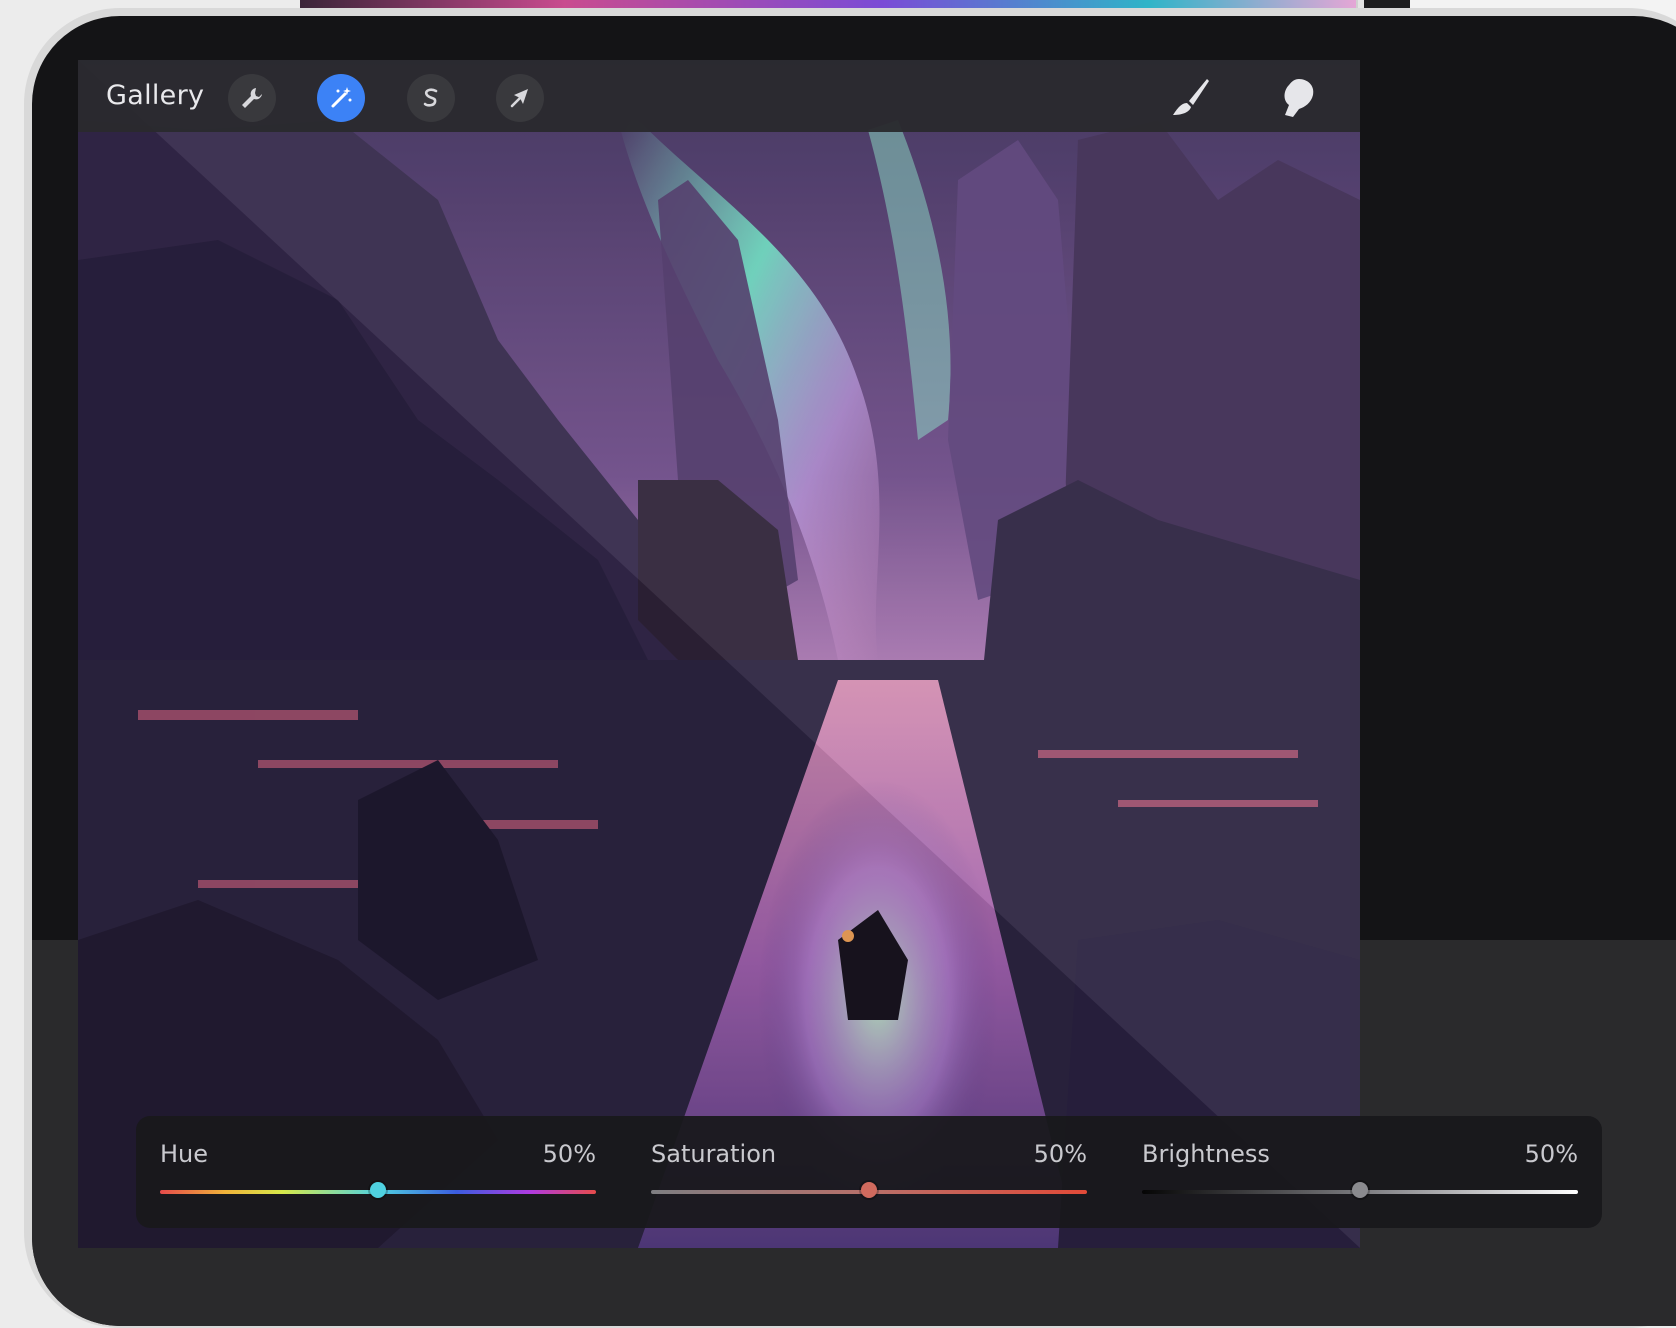 Image resolution: width=1676 pixels, height=1328 pixels. I want to click on arrow-cursor-icon, so click(519, 98).